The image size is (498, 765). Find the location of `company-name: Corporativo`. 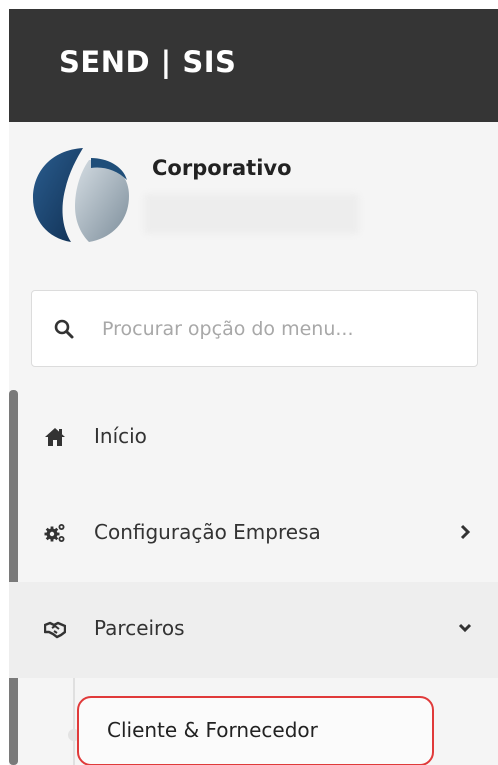

company-name: Corporativo is located at coordinates (222, 168).